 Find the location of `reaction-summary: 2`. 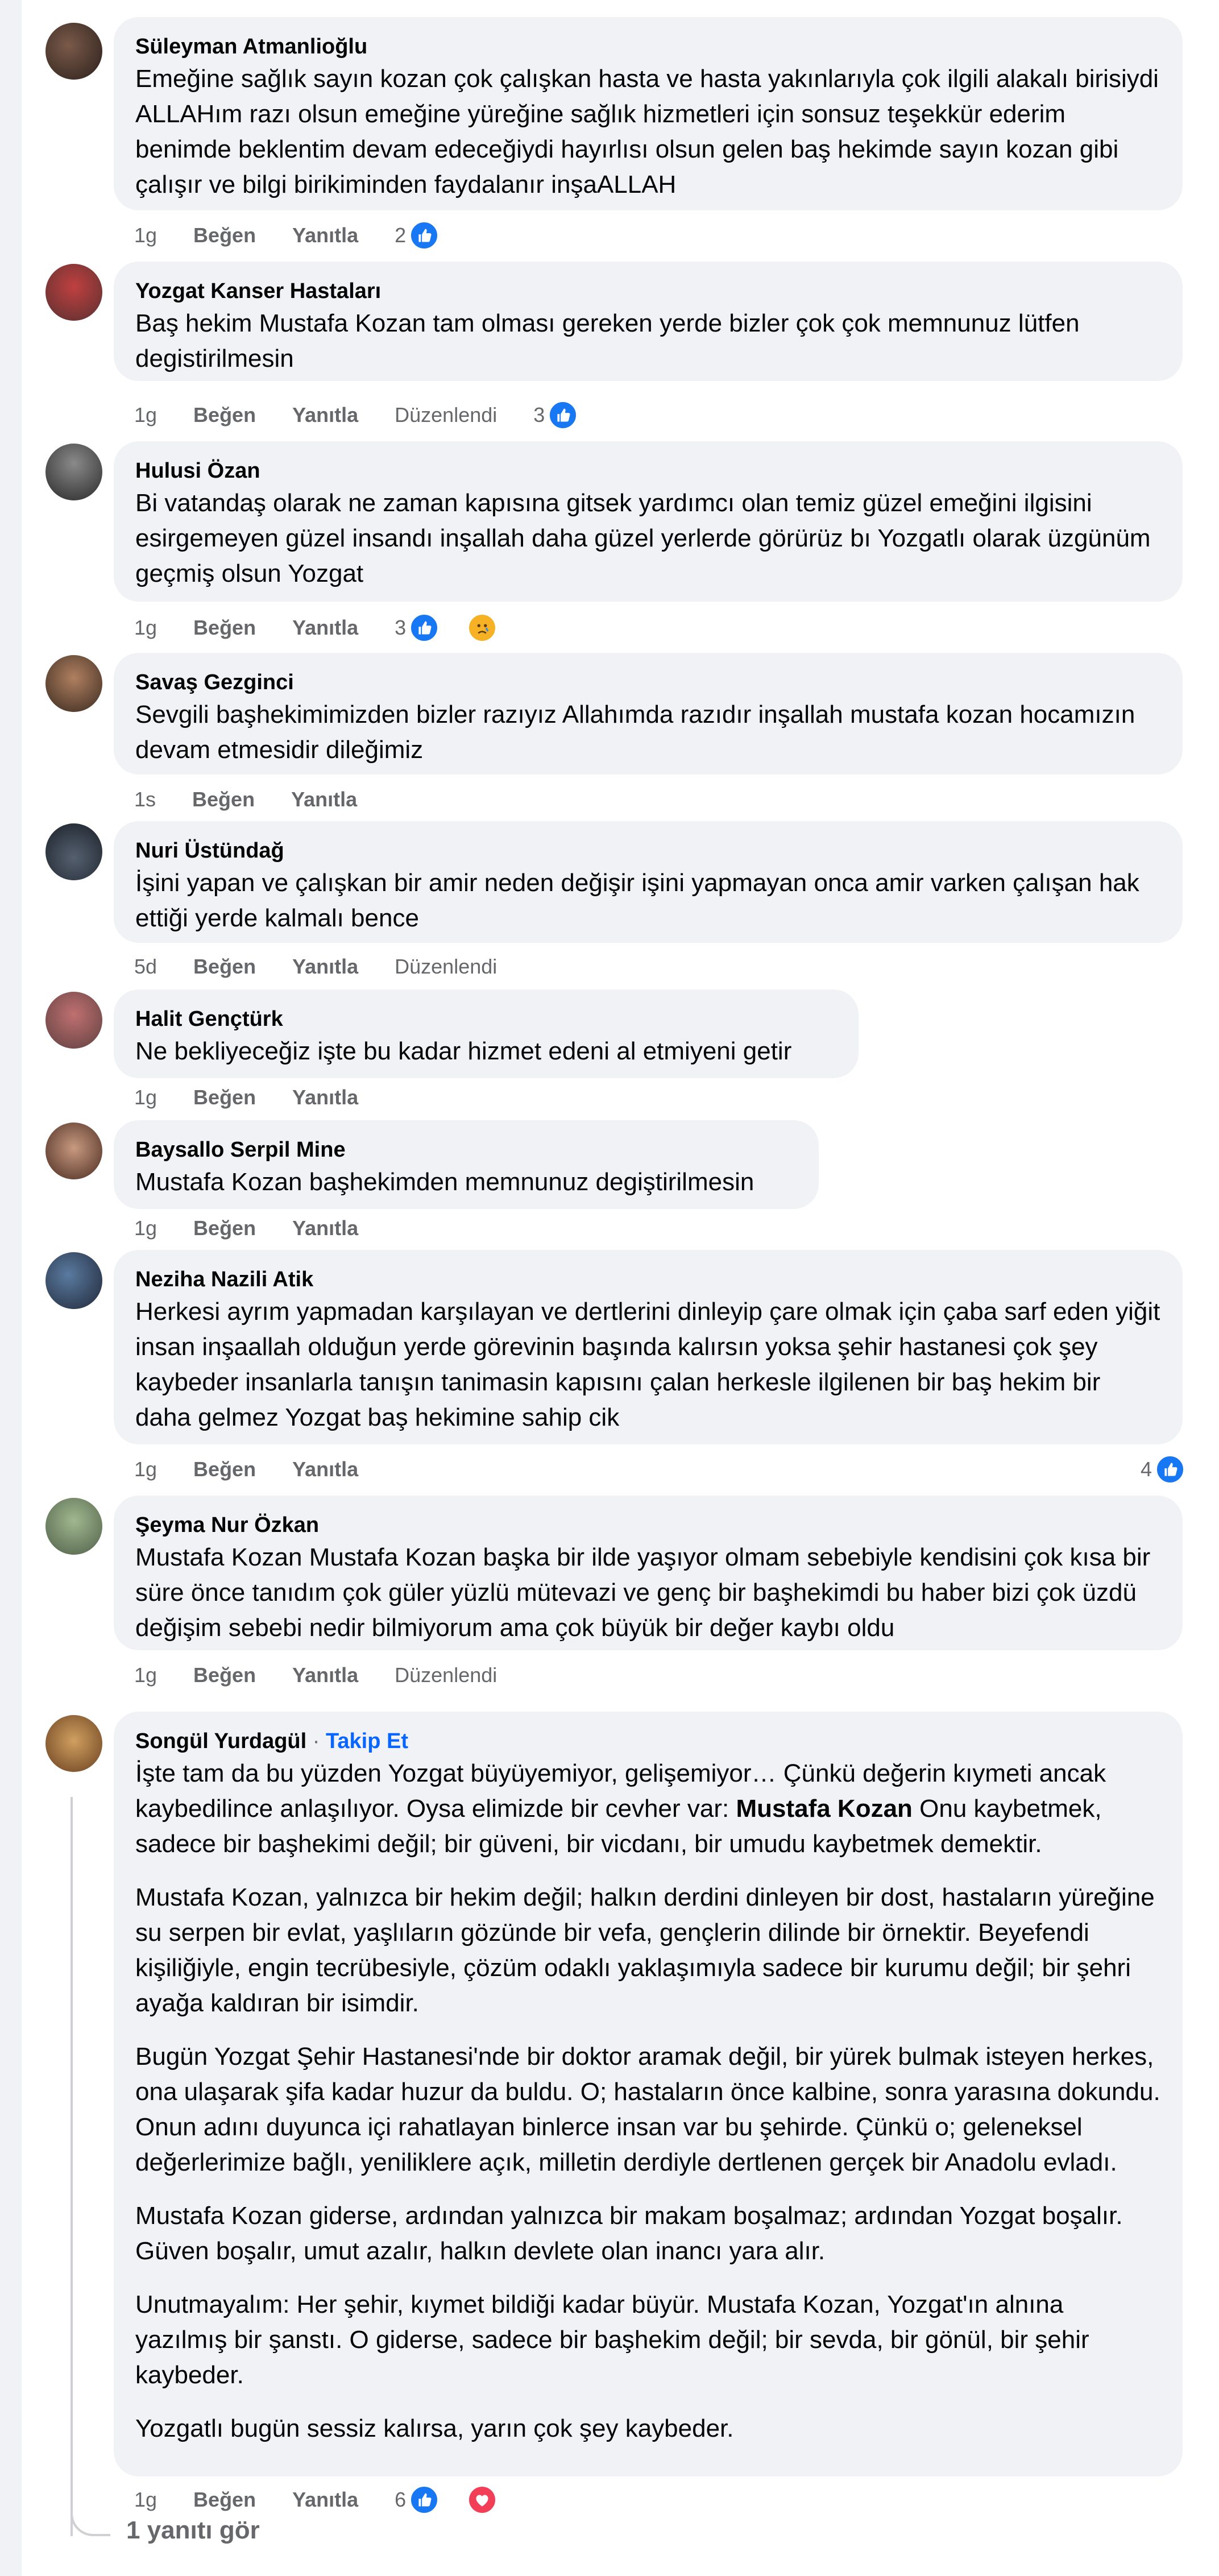

reaction-summary: 2 is located at coordinates (435, 235).